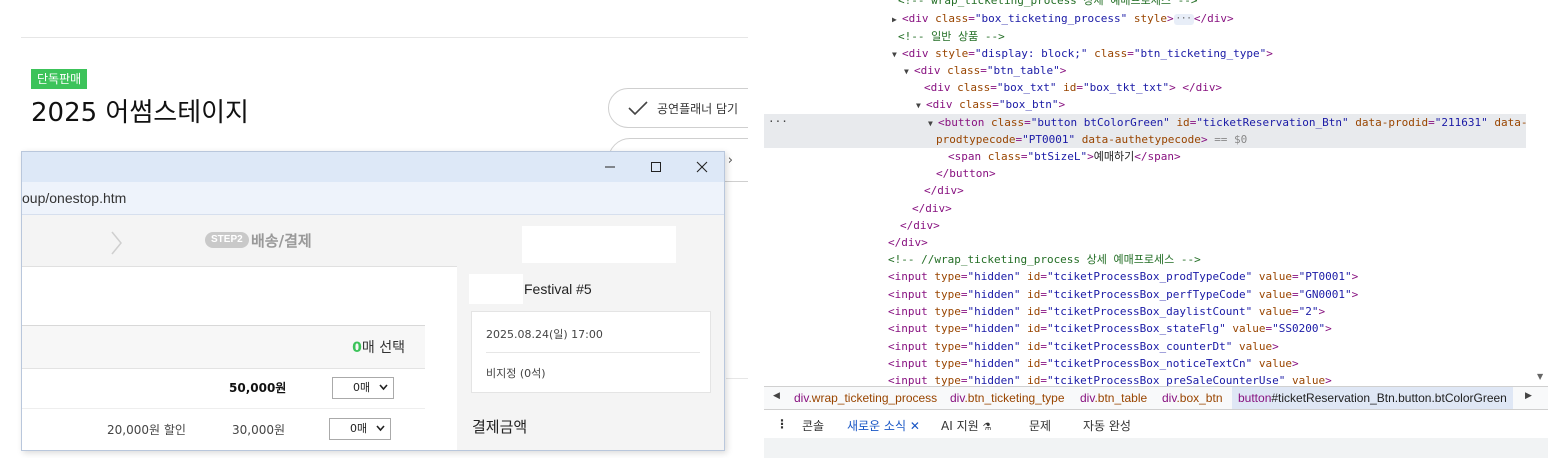 The height and width of the screenshot is (458, 1548). I want to click on price-value: 30,000원, so click(259, 430).